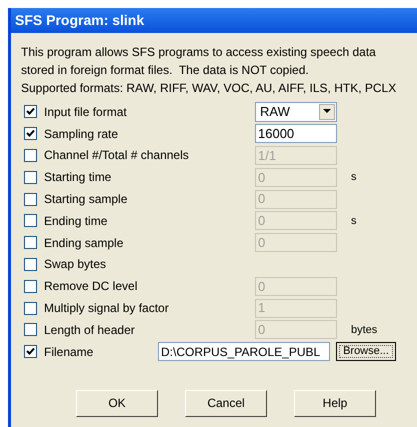 The image size is (417, 427). I want to click on option-label: Input file format, so click(86, 112).